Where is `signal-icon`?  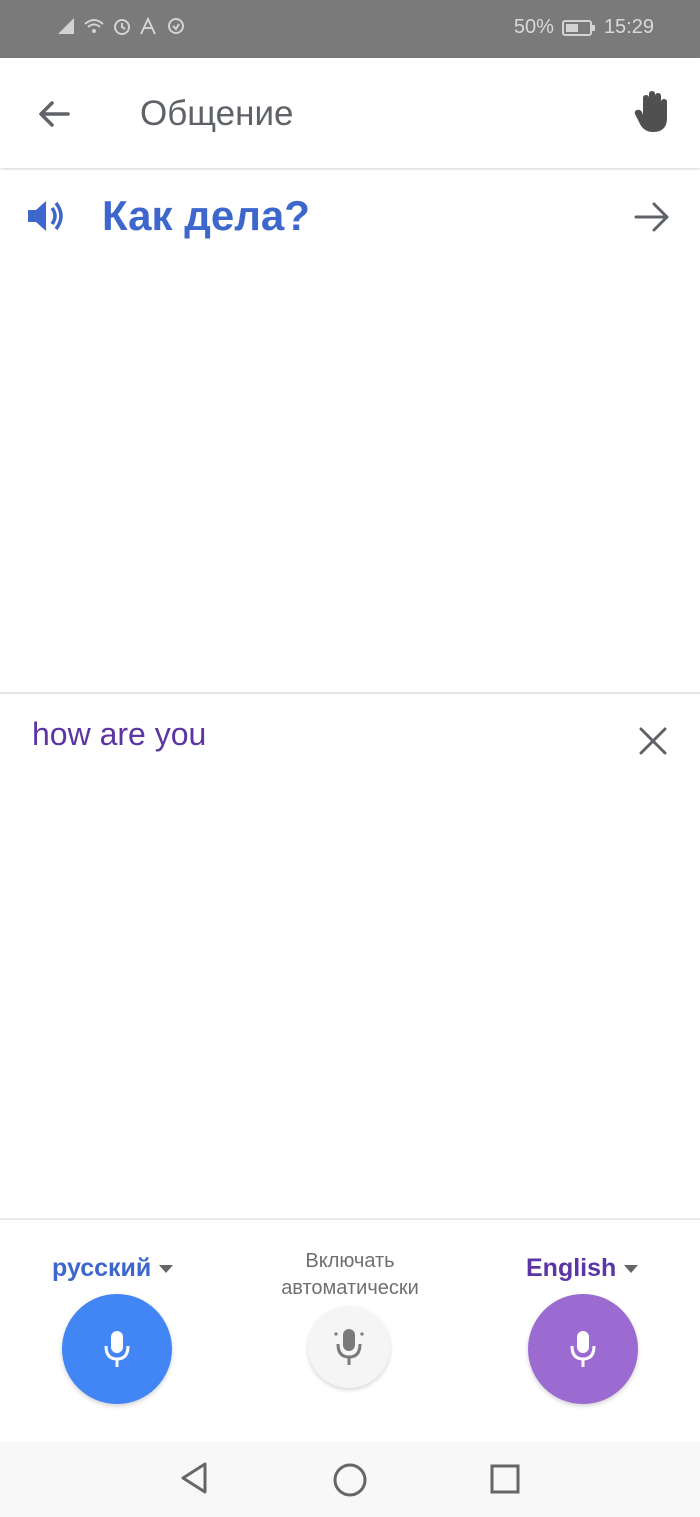
signal-icon is located at coordinates (66, 26).